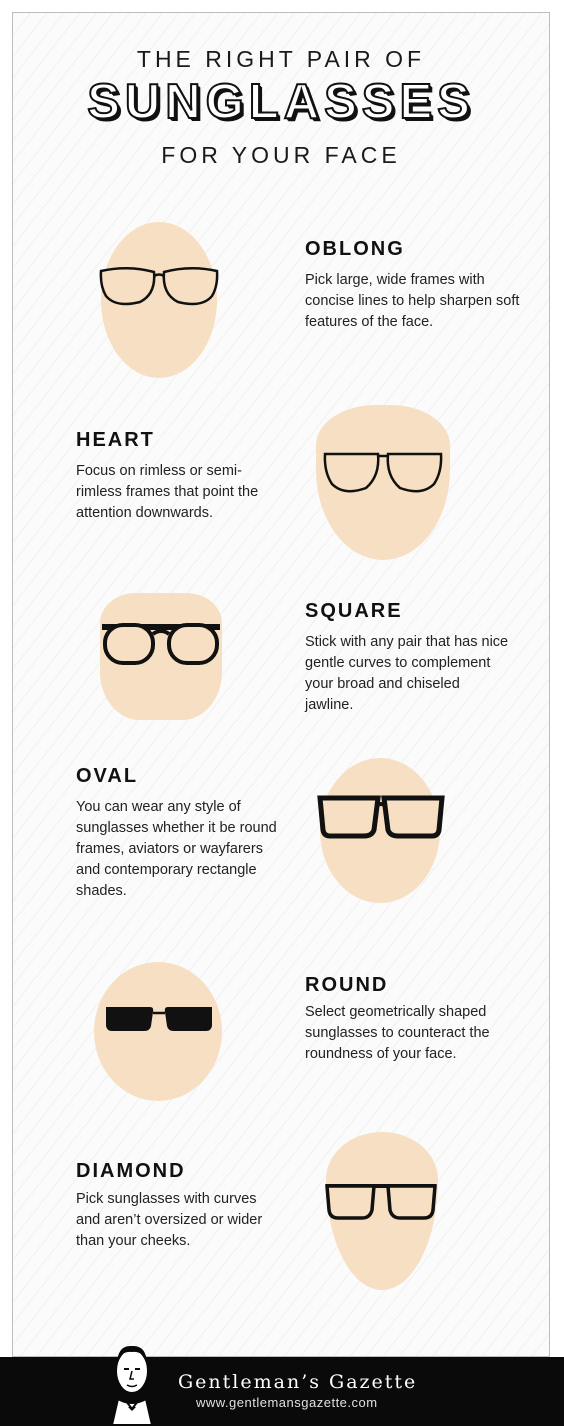  Describe the element at coordinates (287, 1402) in the screenshot. I see `website-link: www.gentlemansgazette.com` at that location.